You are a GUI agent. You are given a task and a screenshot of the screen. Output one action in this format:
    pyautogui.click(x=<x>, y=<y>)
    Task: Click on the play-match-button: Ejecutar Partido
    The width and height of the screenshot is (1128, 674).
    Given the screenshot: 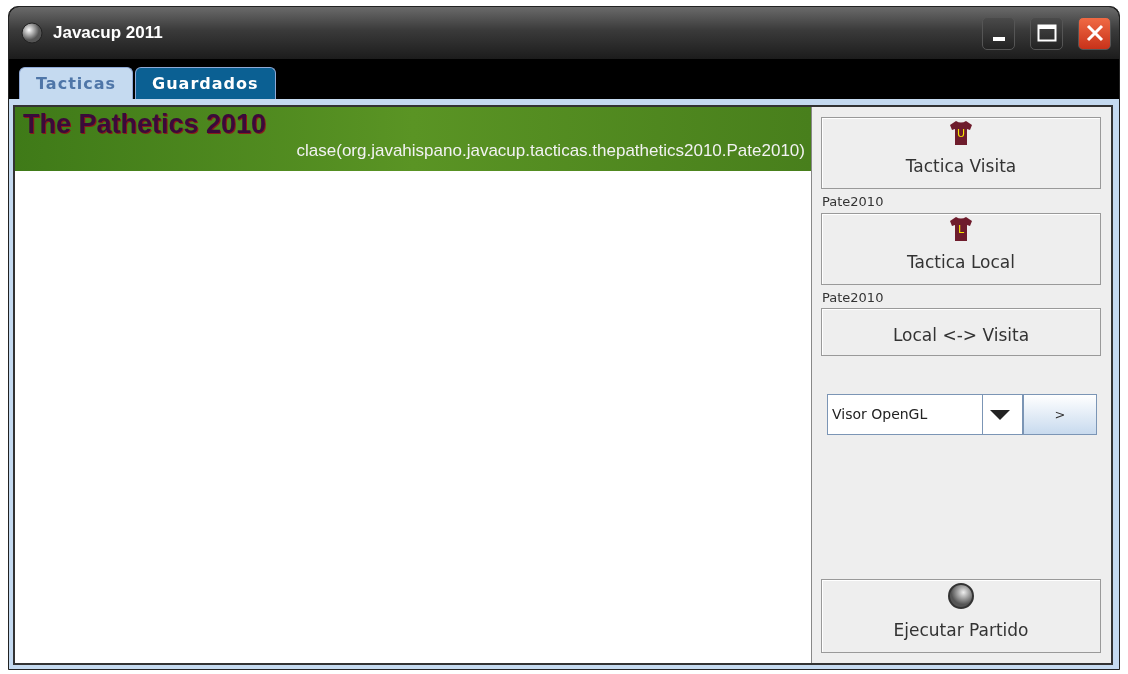 What is the action you would take?
    pyautogui.click(x=961, y=616)
    